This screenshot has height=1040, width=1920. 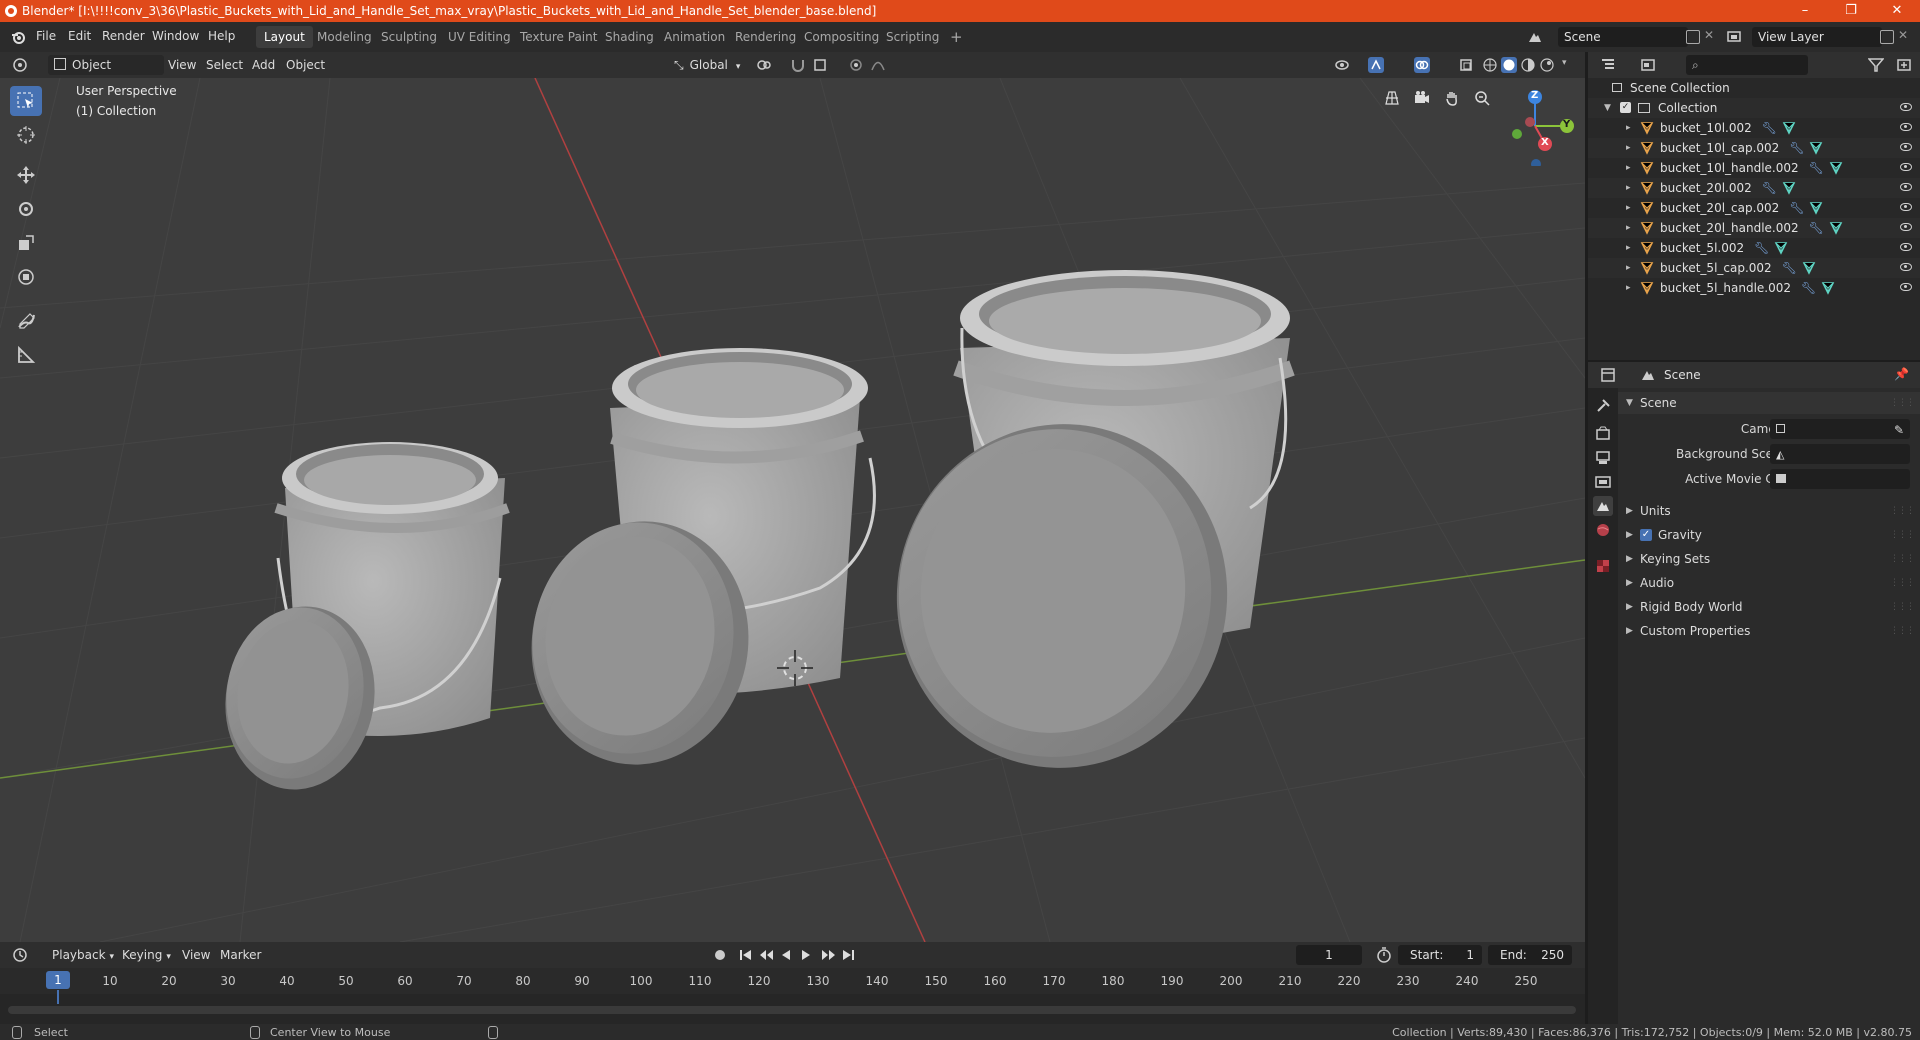 I want to click on restore-button: ❐, so click(x=1851, y=11).